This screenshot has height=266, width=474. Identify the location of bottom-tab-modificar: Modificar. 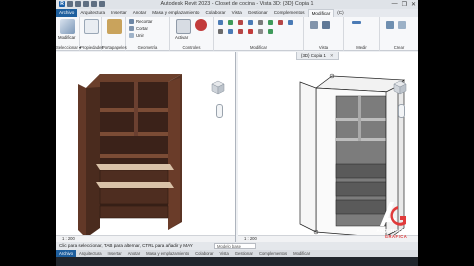
(301, 253).